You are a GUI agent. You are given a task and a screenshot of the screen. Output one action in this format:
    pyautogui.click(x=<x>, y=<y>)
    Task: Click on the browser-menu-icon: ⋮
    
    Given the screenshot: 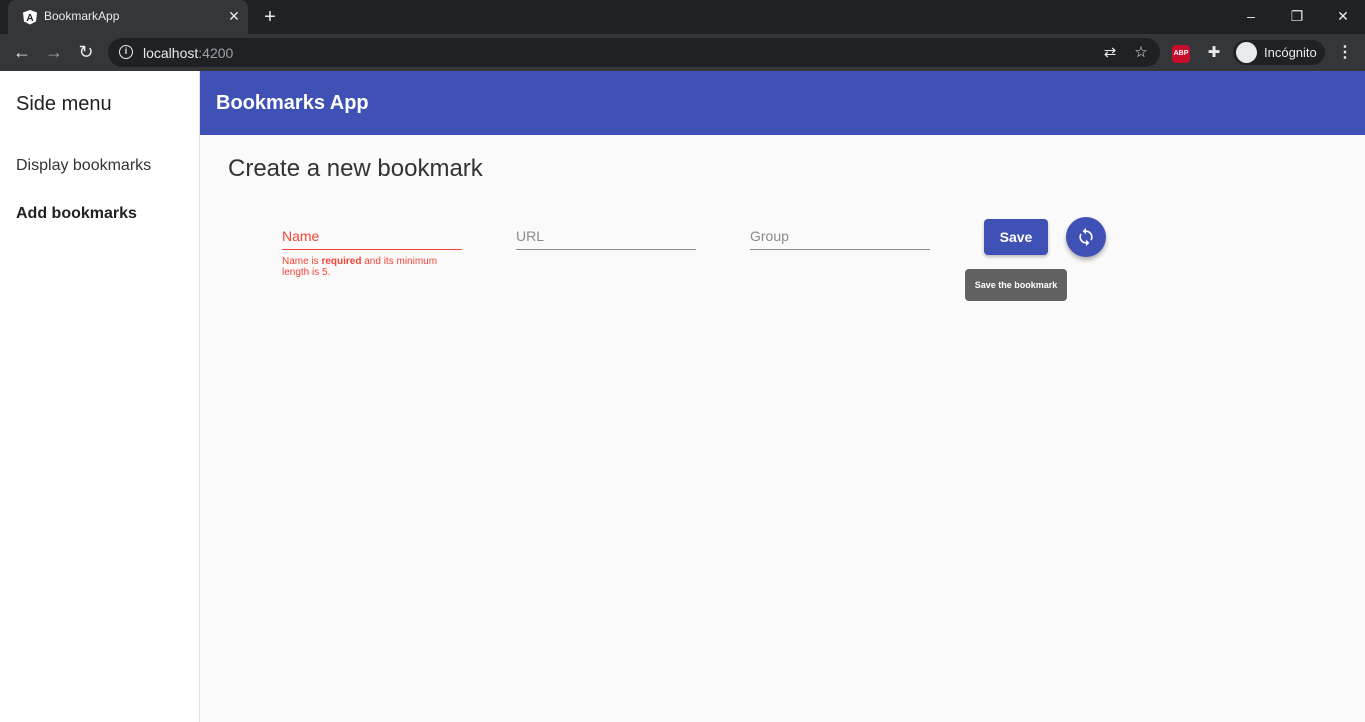 What is the action you would take?
    pyautogui.click(x=1345, y=53)
    